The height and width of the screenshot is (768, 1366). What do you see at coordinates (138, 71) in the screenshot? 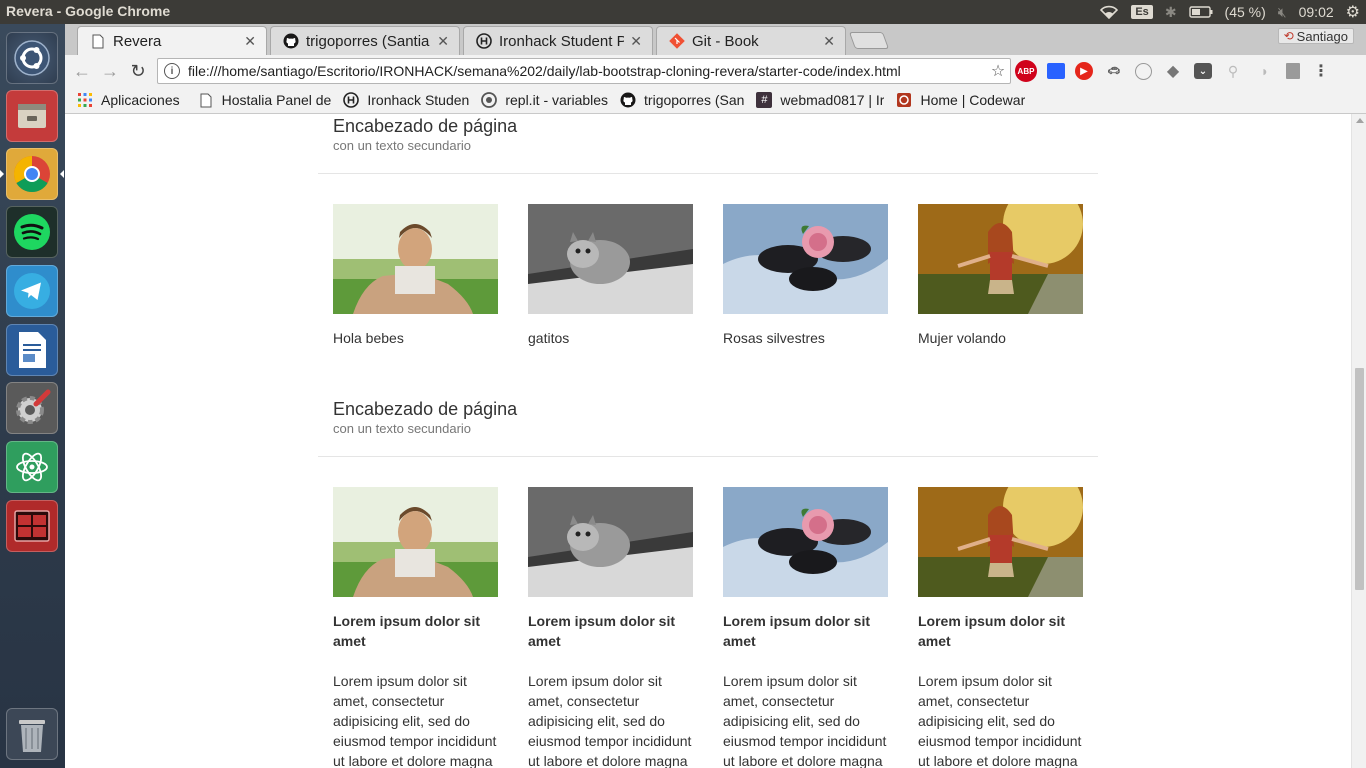
I see `reload-icon: ↻` at bounding box center [138, 71].